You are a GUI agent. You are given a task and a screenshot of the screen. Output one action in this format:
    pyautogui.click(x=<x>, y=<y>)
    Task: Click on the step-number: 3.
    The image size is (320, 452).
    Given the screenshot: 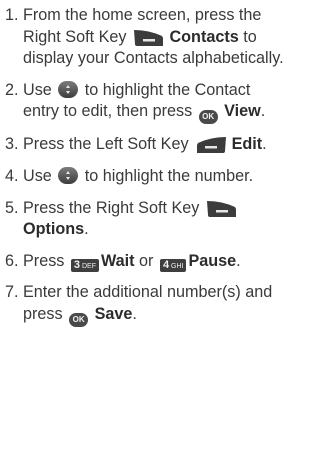 What is the action you would take?
    pyautogui.click(x=12, y=144)
    